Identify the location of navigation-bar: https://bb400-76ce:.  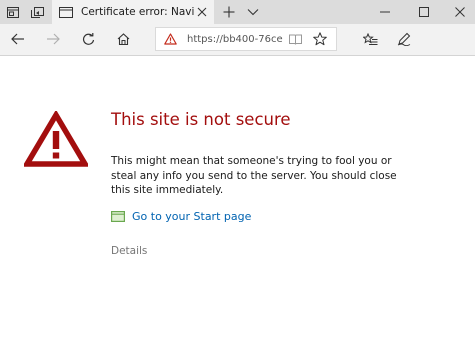
(237, 40).